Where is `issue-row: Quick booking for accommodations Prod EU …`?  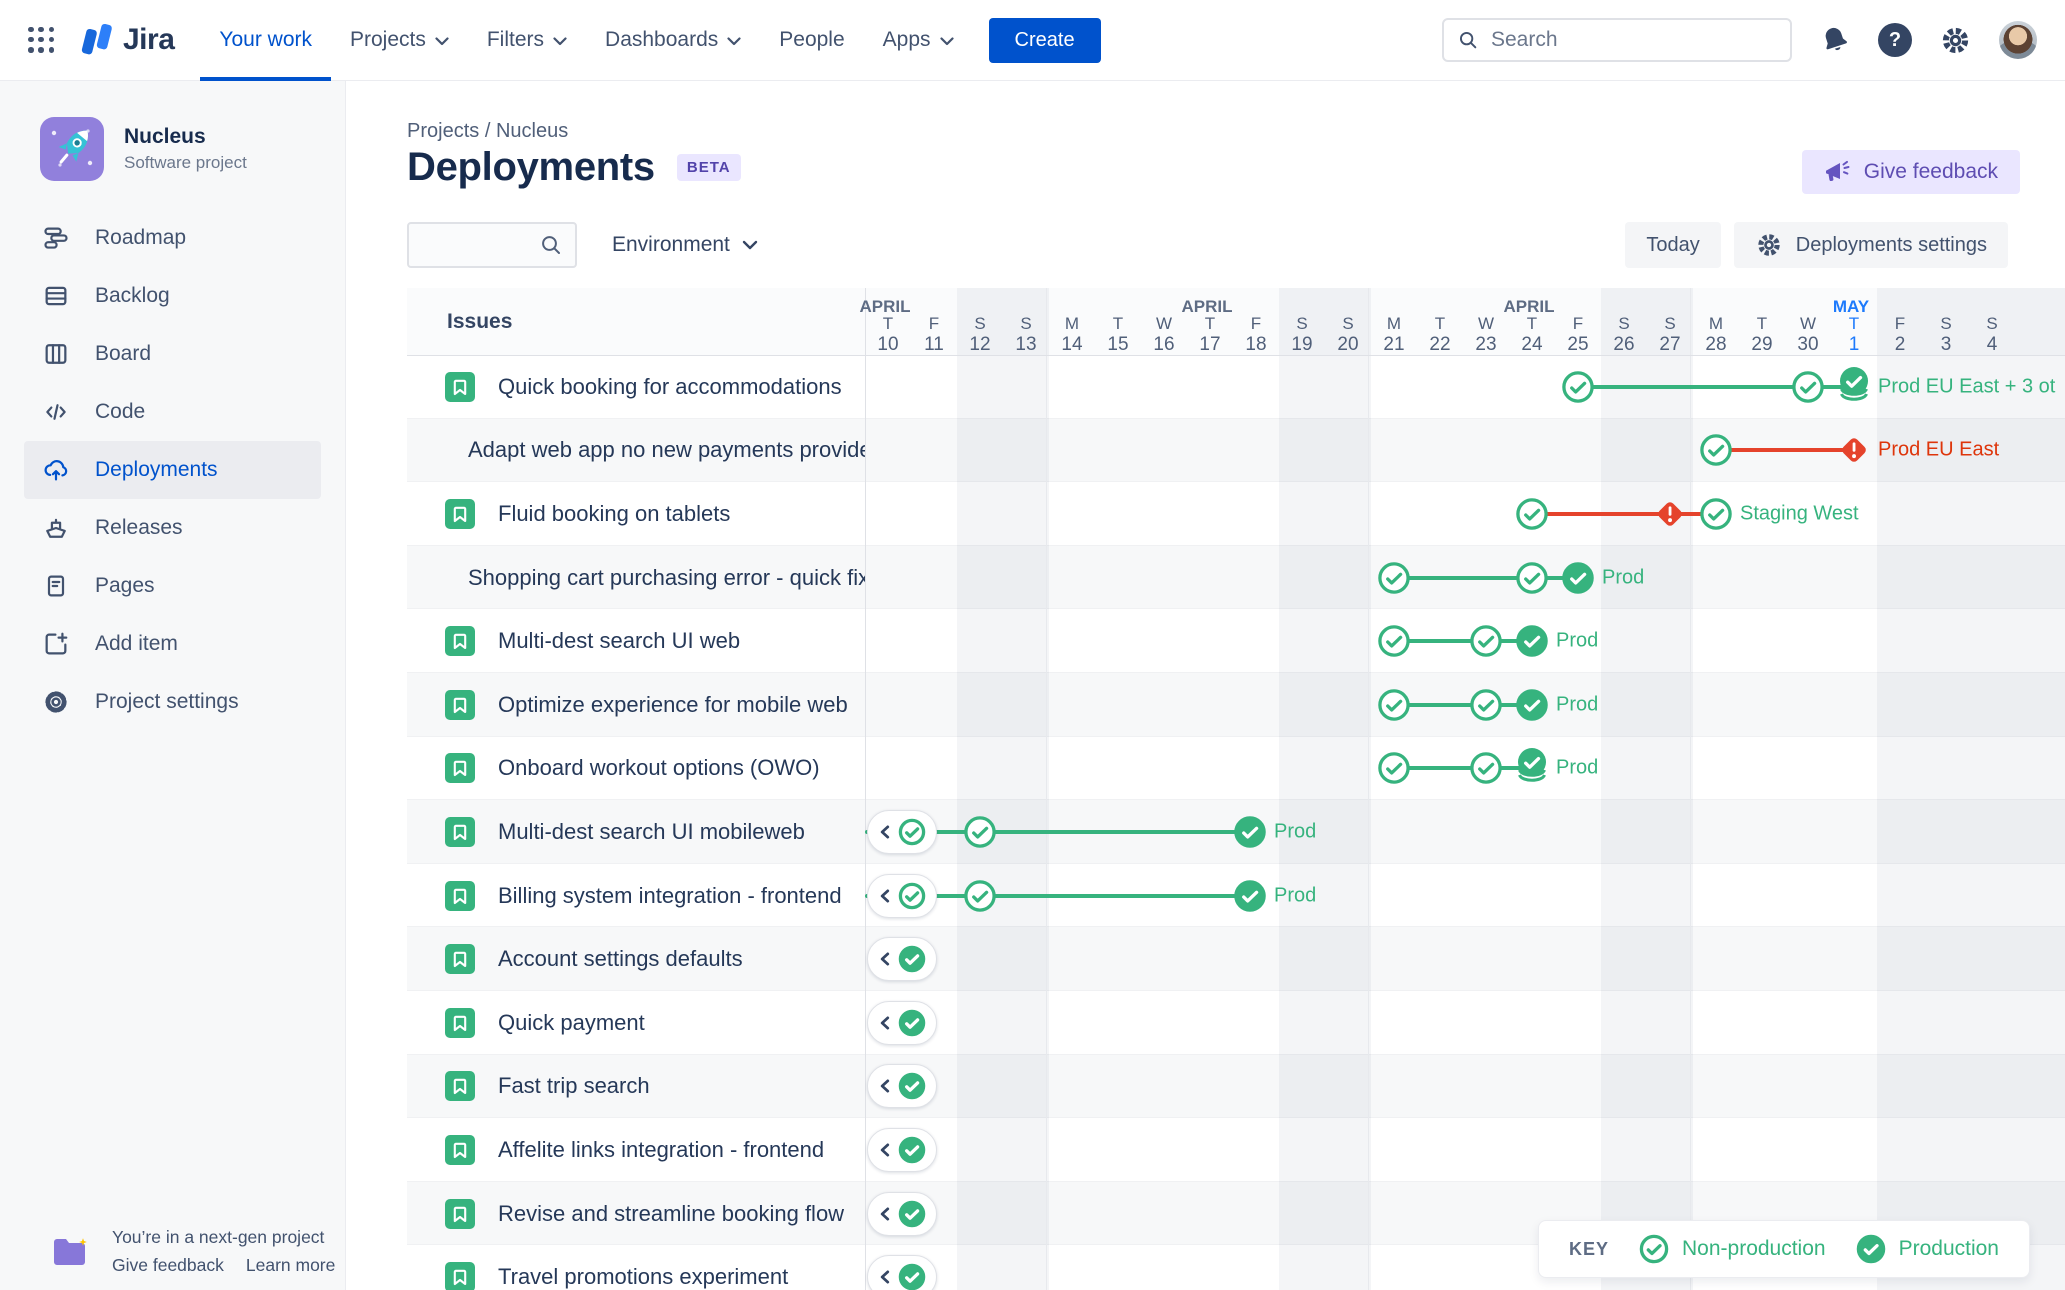
issue-row: Quick booking for accommodations Prod EU … is located at coordinates (1236, 387).